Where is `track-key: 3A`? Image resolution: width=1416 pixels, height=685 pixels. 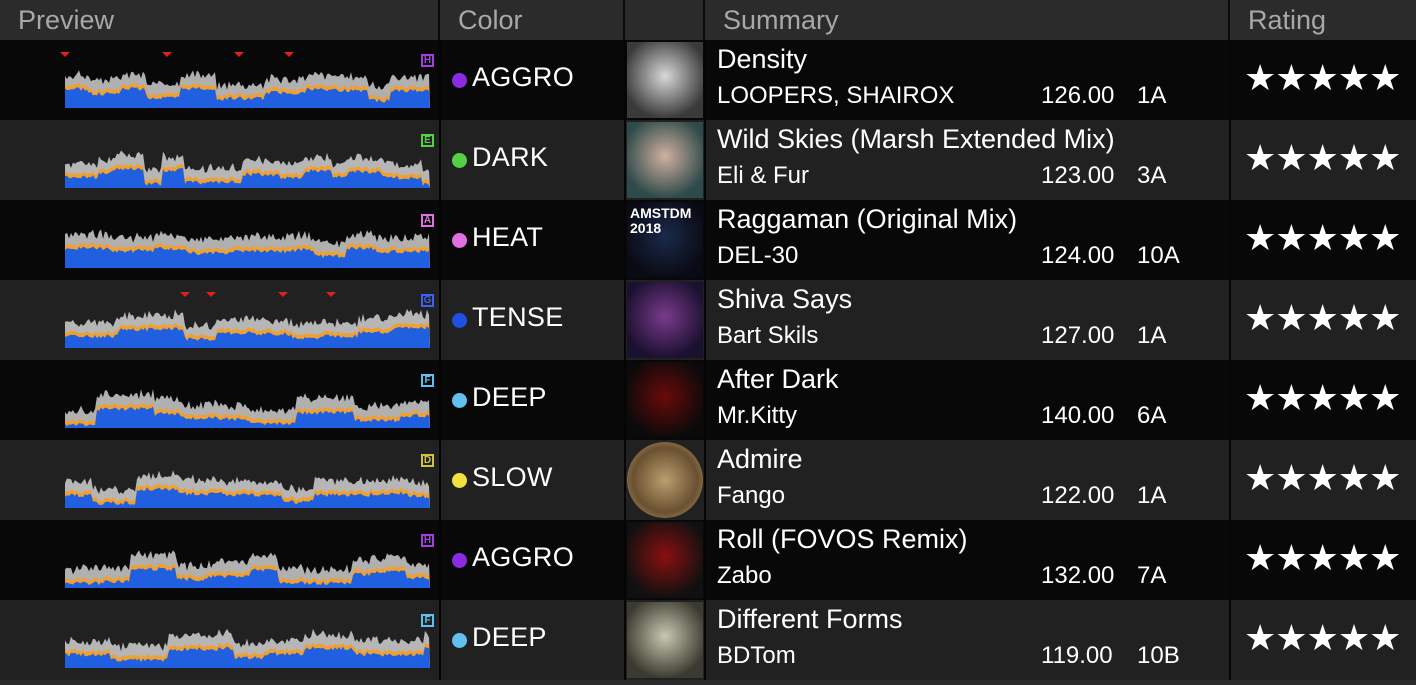
track-key: 3A is located at coordinates (1152, 175).